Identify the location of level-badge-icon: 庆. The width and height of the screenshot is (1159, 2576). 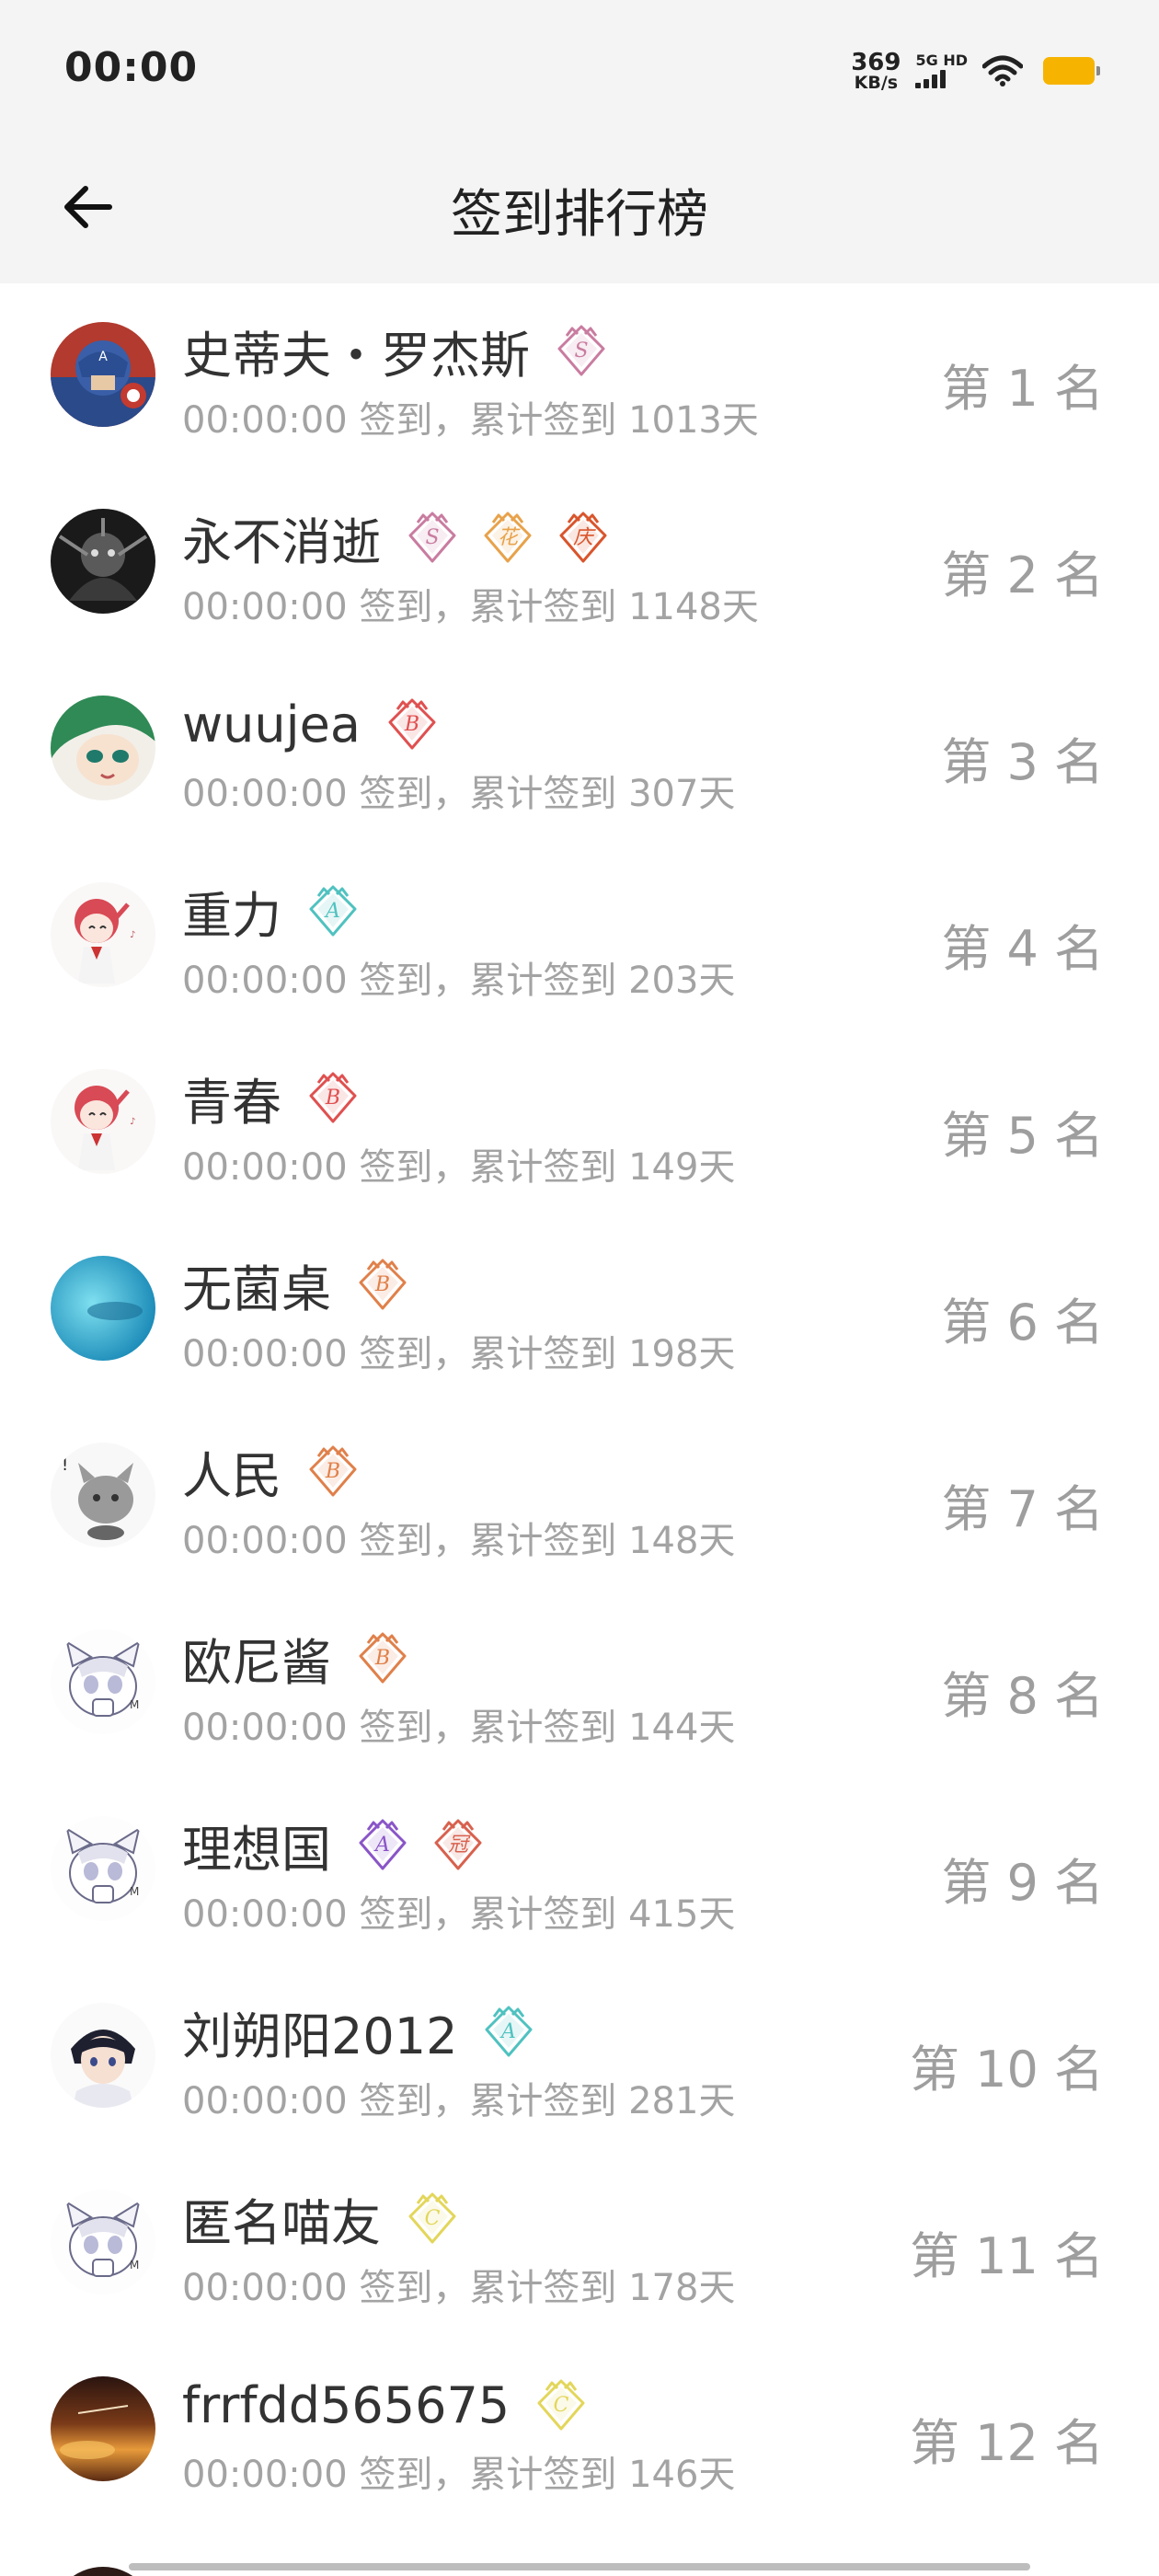
(583, 537).